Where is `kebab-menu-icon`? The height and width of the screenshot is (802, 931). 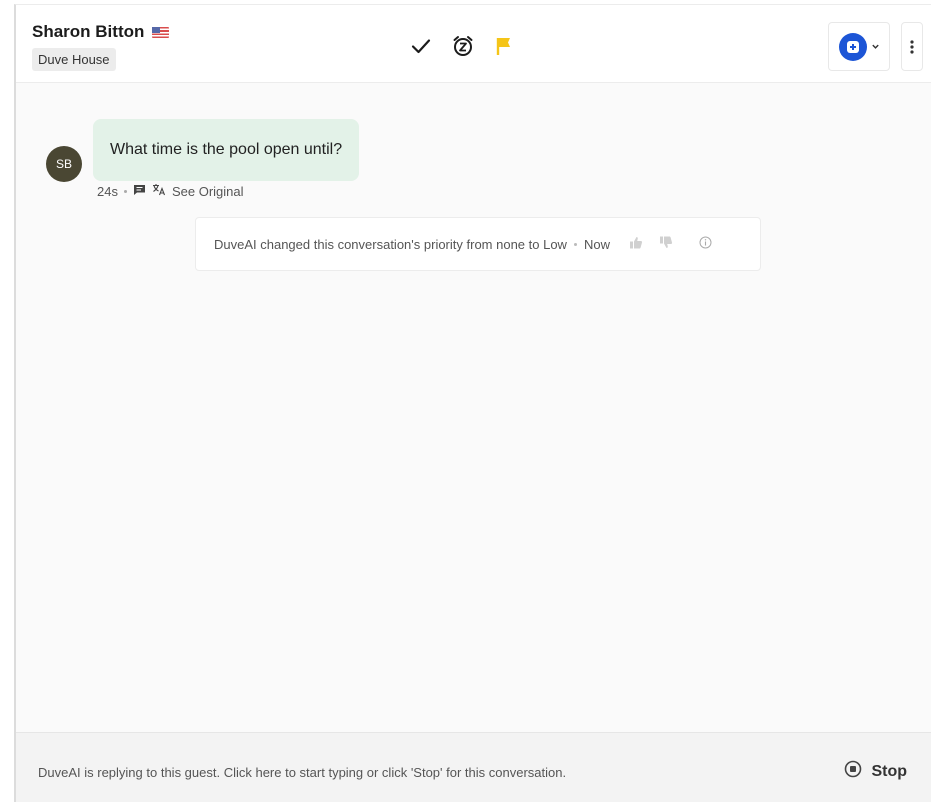
kebab-menu-icon is located at coordinates (912, 46).